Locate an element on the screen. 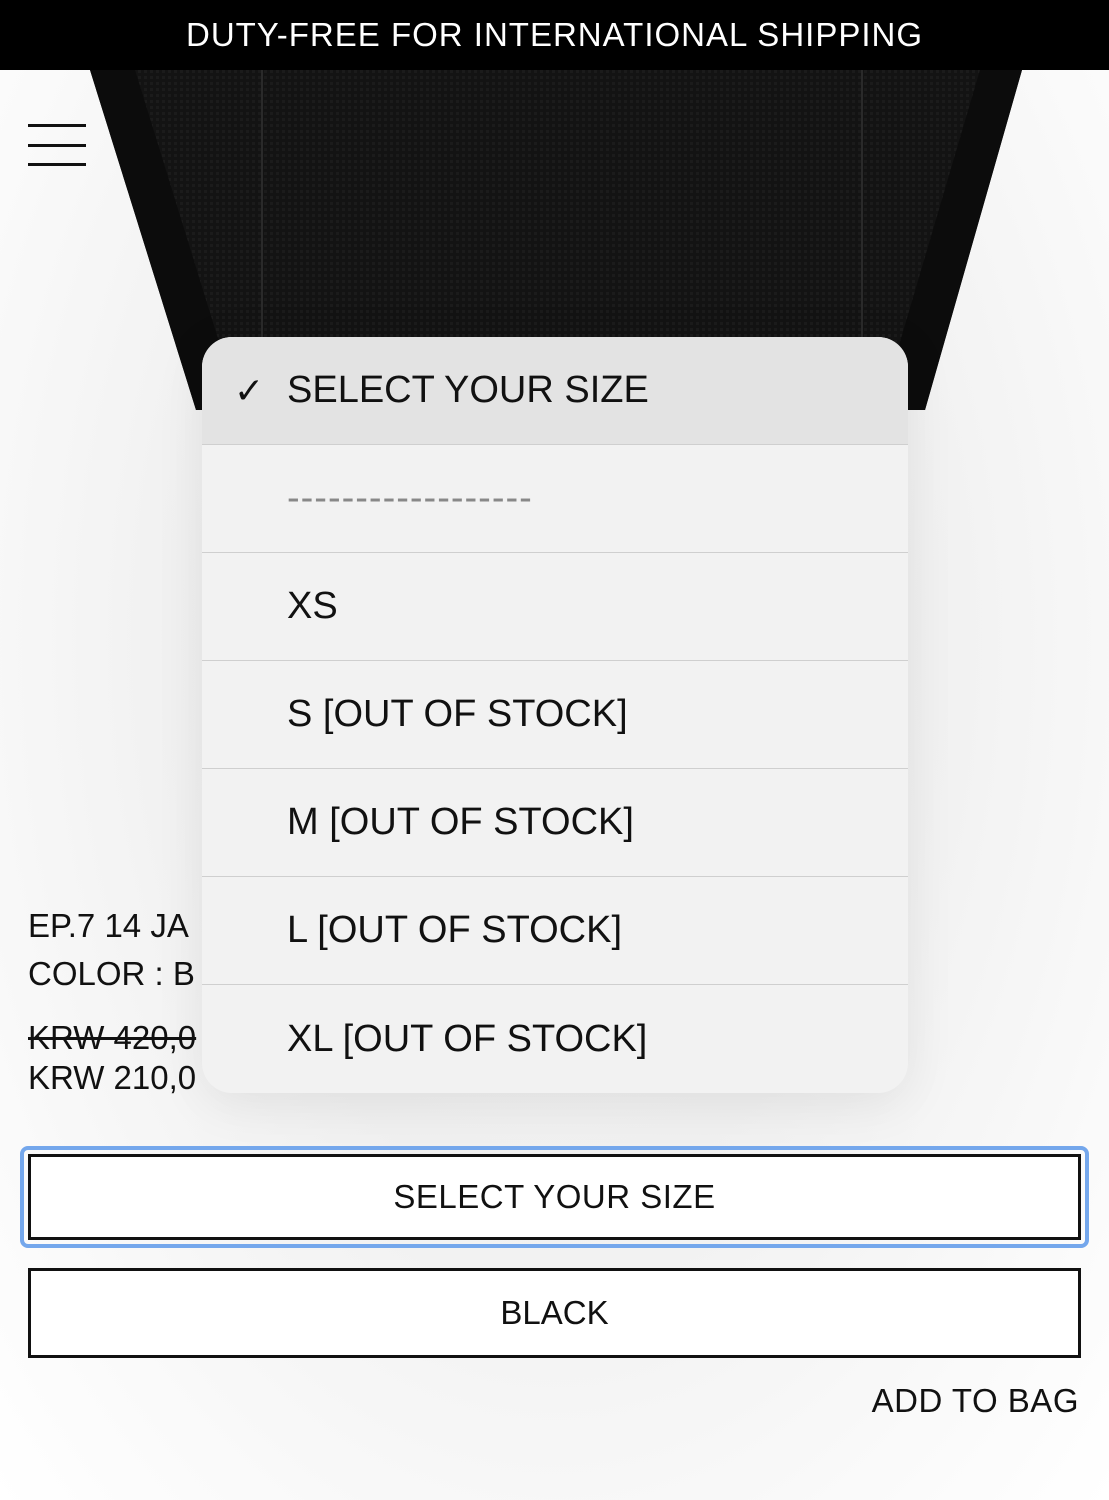 The height and width of the screenshot is (1500, 1109). size-select-label: SELECT YOUR SIZE is located at coordinates (554, 1196).